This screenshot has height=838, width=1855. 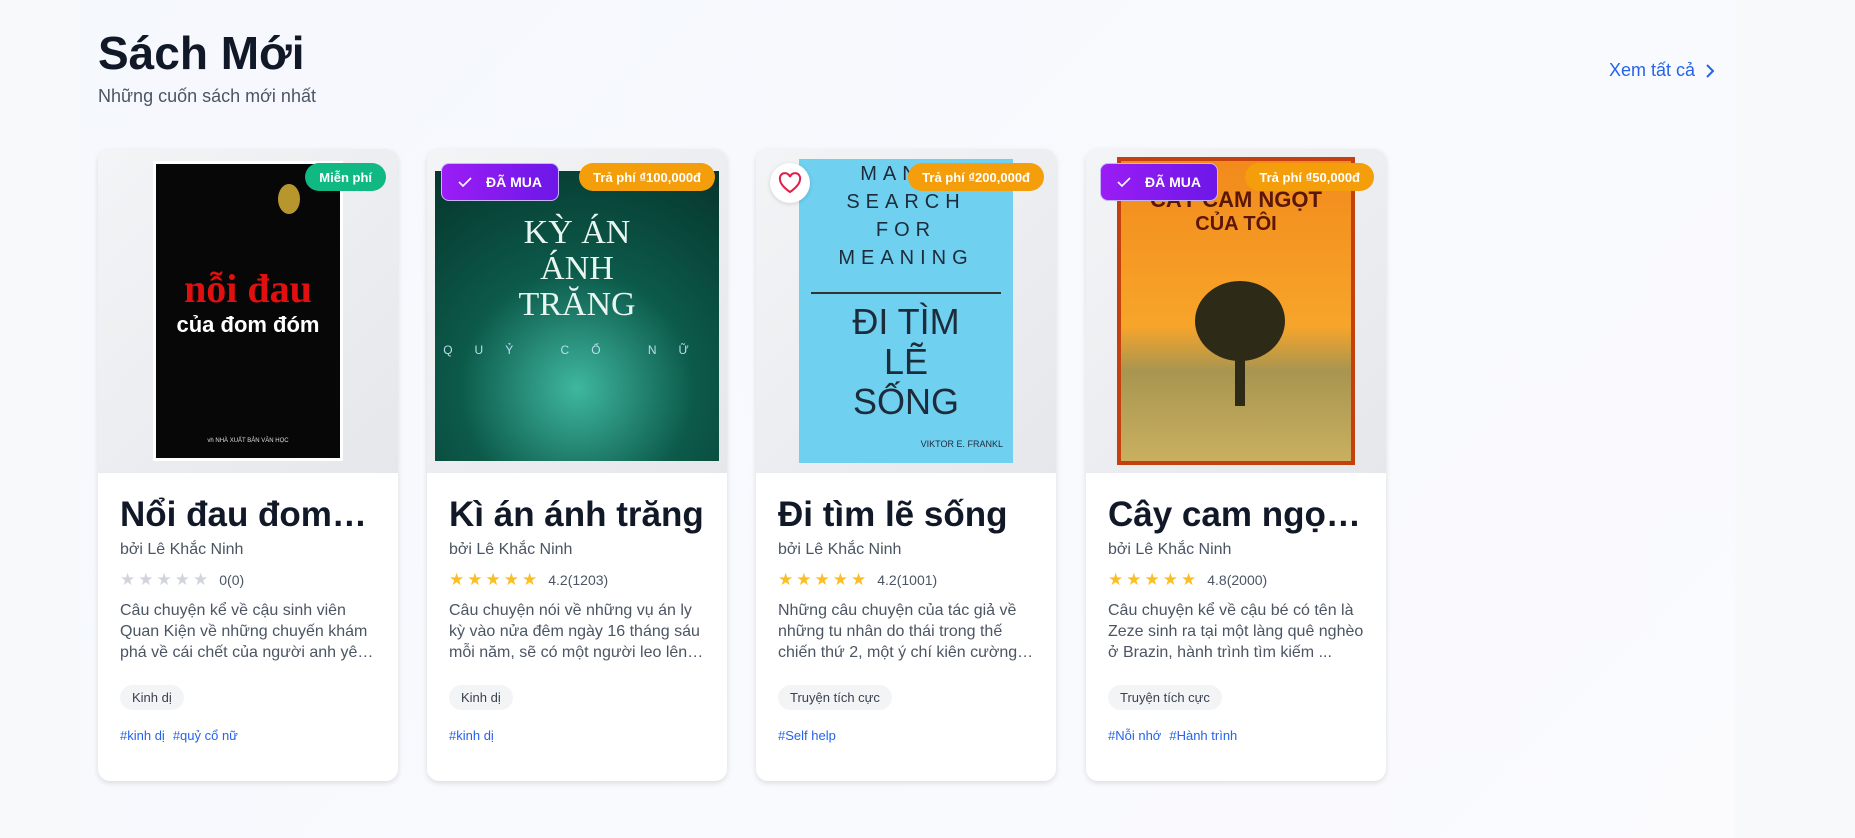 I want to click on book-cover: CÂY CAM NGỌT CỦA TÔI, so click(x=1236, y=311).